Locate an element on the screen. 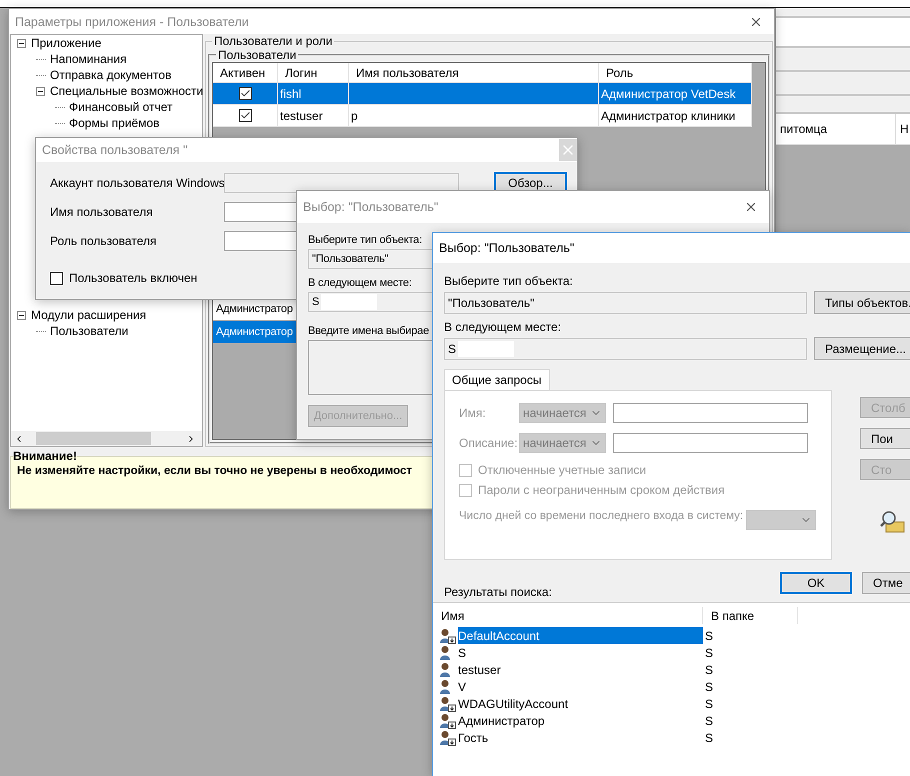 The height and width of the screenshot is (776, 910). window-title: Параметры приложения - Пользователи is located at coordinates (132, 21).